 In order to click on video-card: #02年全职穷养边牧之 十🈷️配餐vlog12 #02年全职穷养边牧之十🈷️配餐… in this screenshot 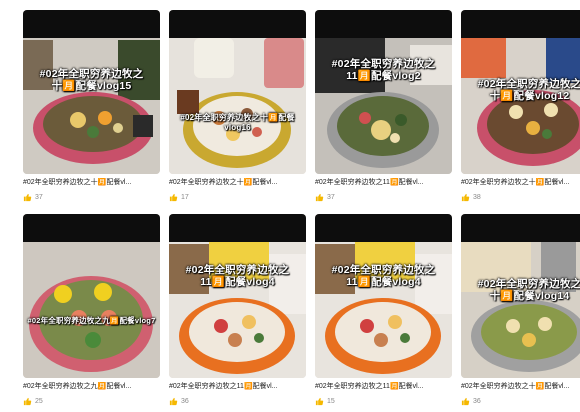, I will do `click(520, 109)`.